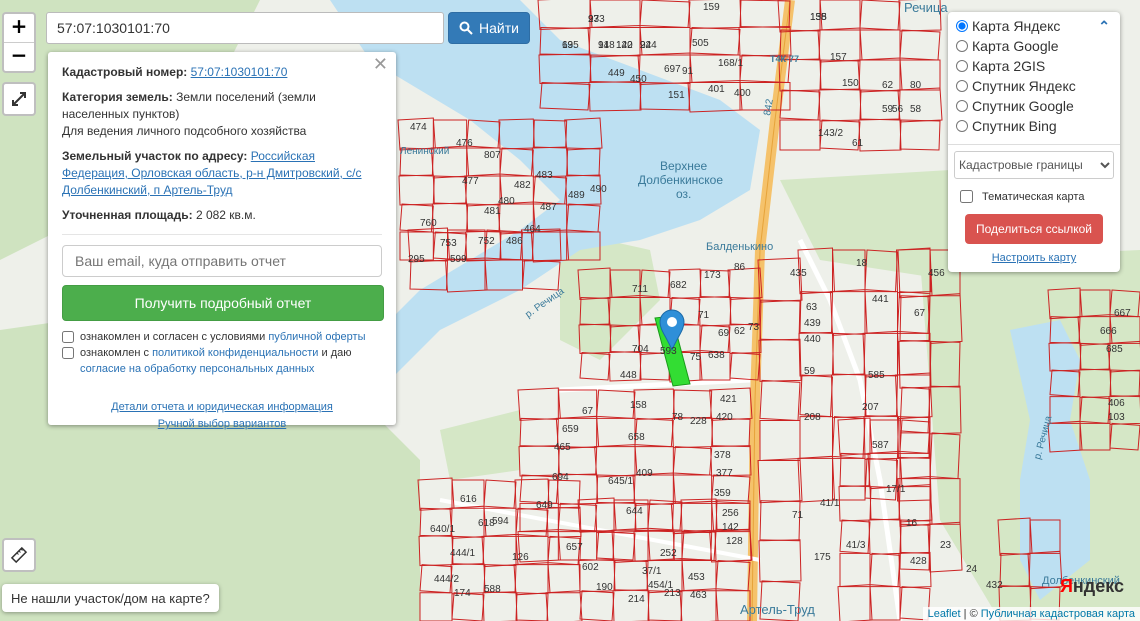 Image resolution: width=1140 pixels, height=621 pixels. I want to click on parcel-number: 41/3, so click(856, 545).